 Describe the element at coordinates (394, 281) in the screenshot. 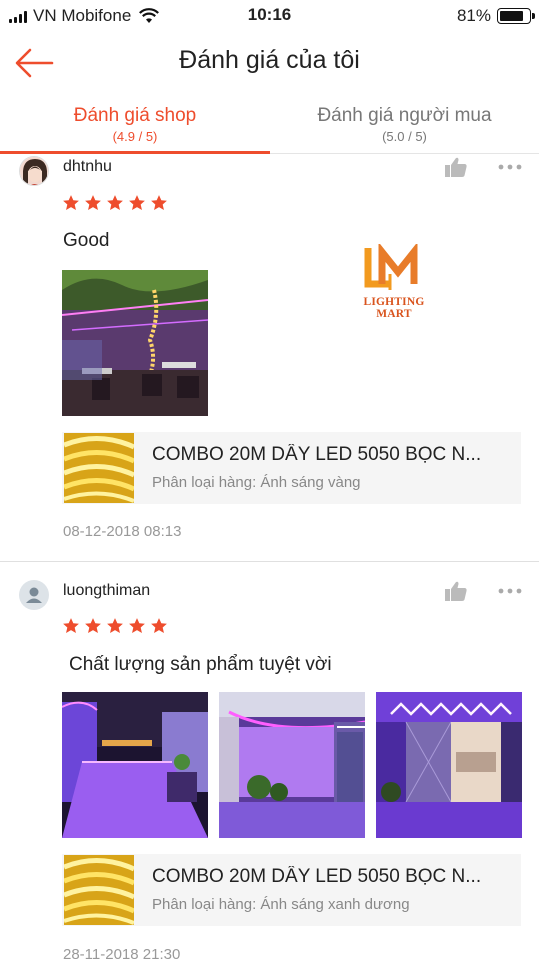

I see `lighting-mart-logo: LIGHTING MART` at that location.